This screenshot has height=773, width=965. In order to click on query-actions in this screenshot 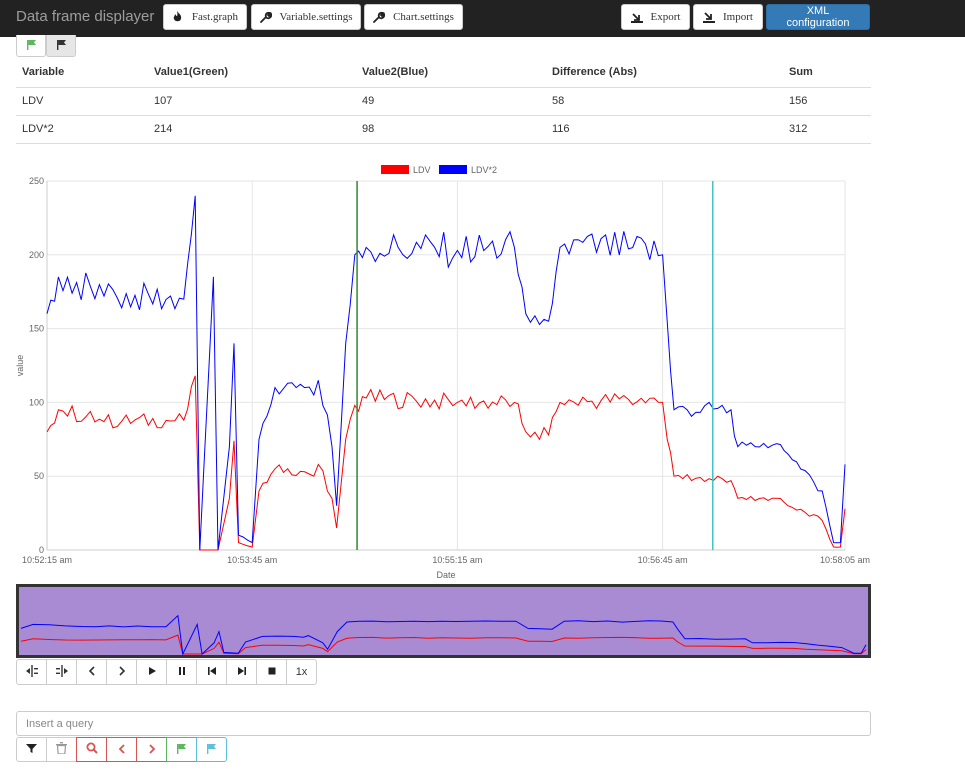, I will do `click(121, 749)`.